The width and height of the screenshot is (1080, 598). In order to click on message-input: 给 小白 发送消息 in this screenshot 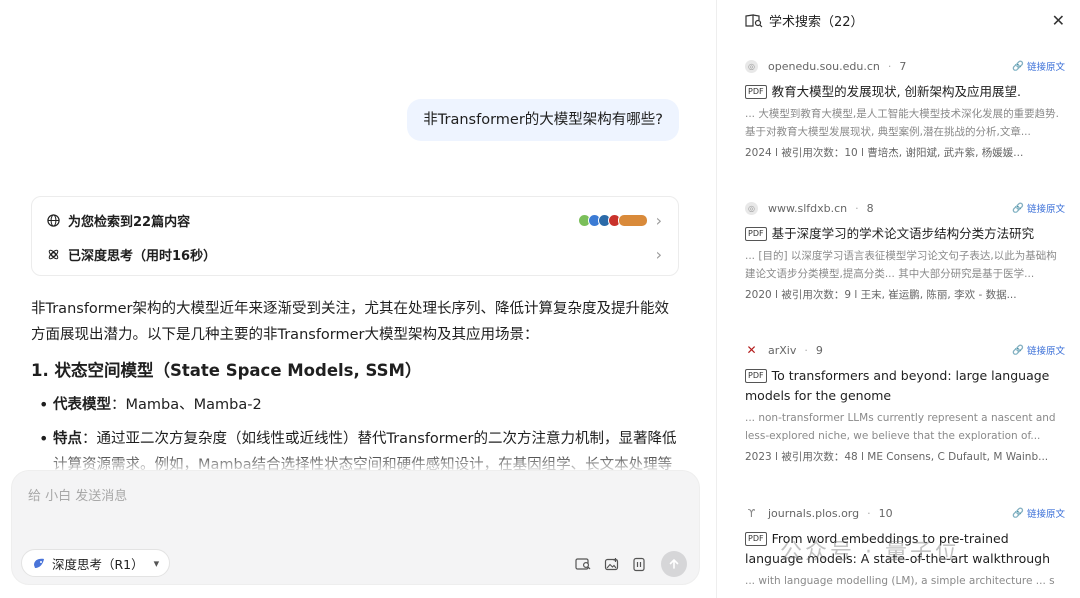, I will do `click(77, 494)`.